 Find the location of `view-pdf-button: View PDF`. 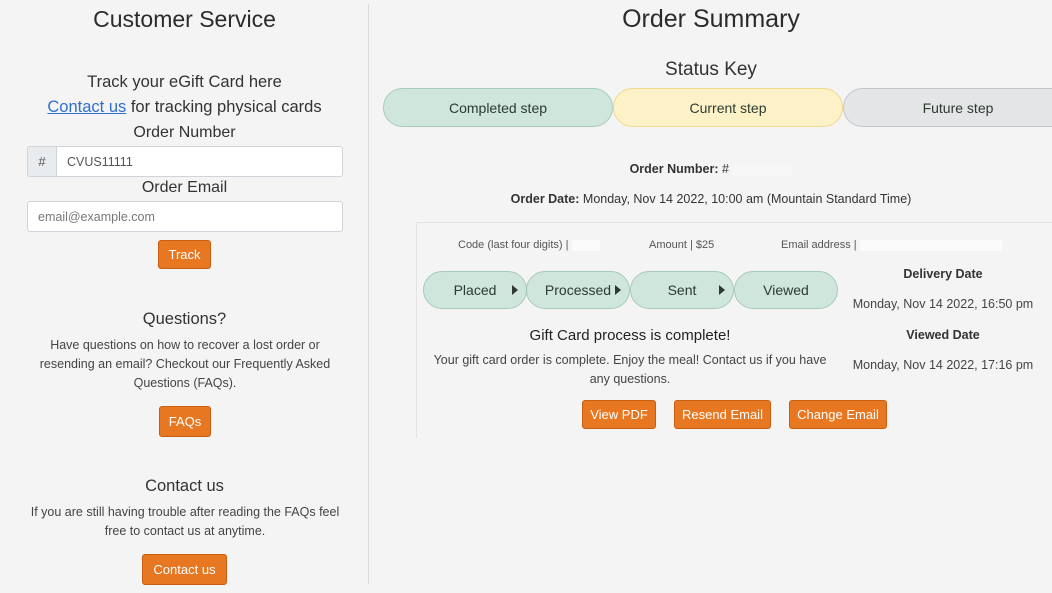

view-pdf-button: View PDF is located at coordinates (619, 414).